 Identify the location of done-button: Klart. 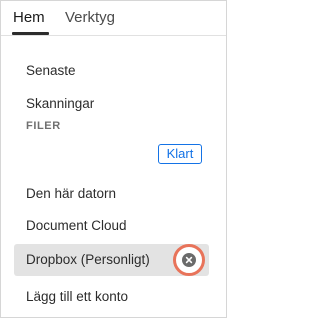
(180, 154).